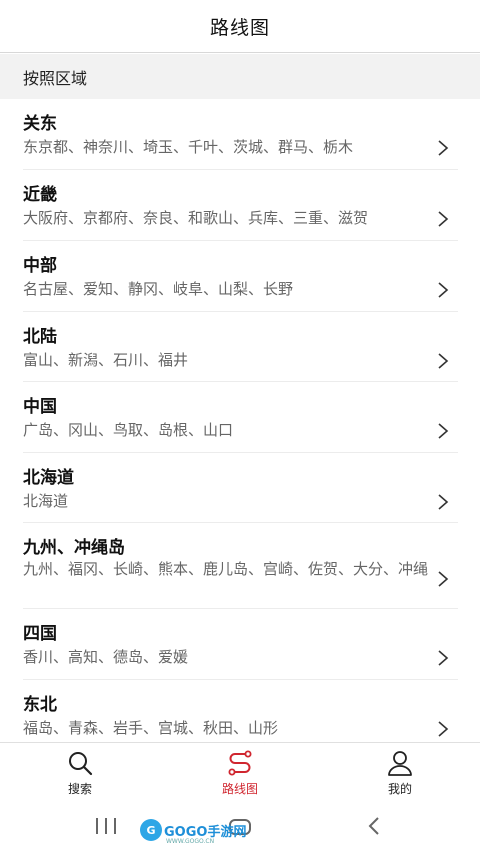 The image size is (480, 853). What do you see at coordinates (74, 548) in the screenshot?
I see `region-name: 九州、冲绳岛` at bounding box center [74, 548].